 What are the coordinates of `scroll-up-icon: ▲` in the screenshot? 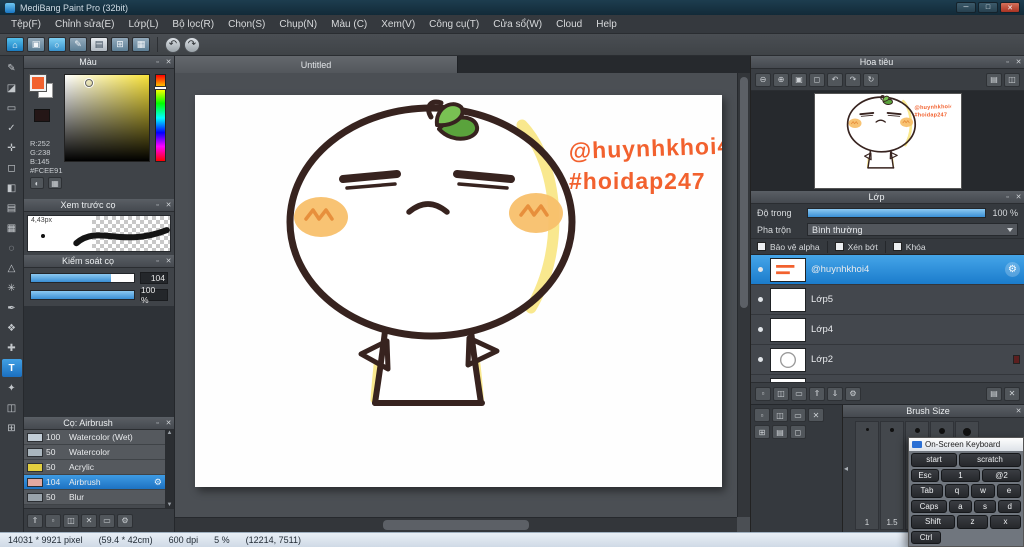 It's located at (170, 433).